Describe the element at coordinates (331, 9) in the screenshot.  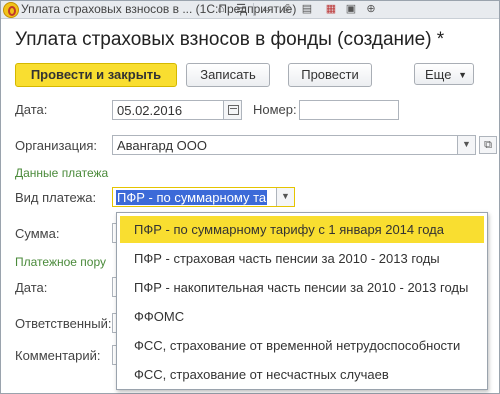
I see `calendar-icon: ▦` at that location.